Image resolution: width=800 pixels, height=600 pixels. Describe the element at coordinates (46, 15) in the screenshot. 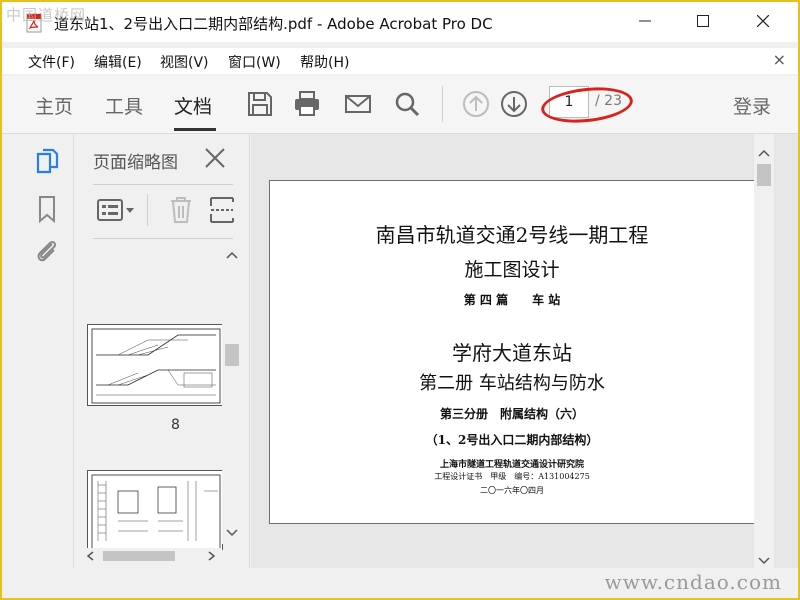

I see `watermark-top: 中国道桥网` at that location.